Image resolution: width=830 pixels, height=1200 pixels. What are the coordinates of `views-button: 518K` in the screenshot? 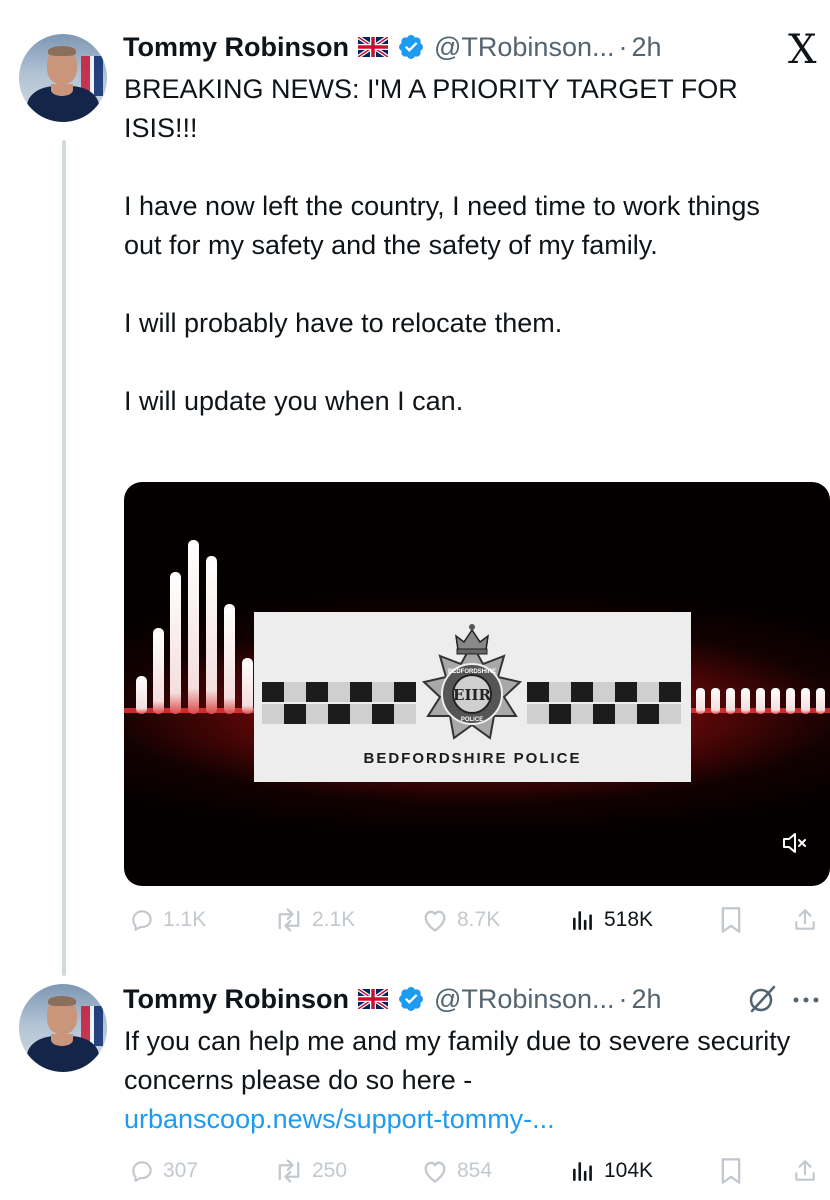 It's located at (611, 920).